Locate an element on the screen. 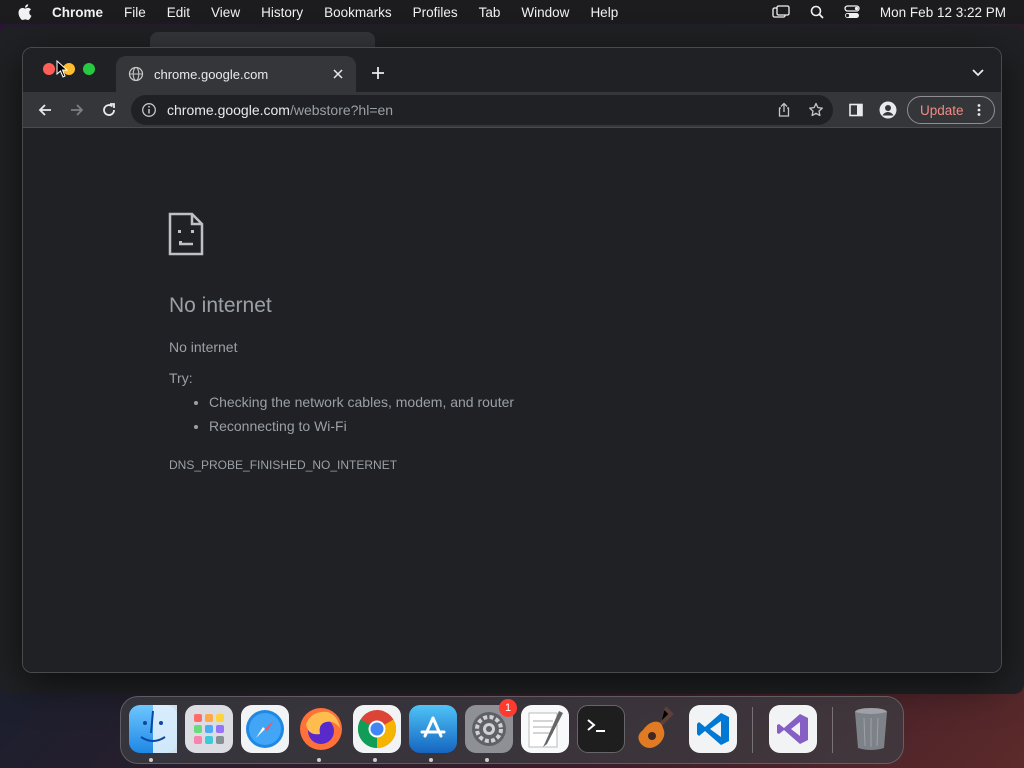 Image resolution: width=1024 pixels, height=768 pixels. bookmark-star-icon is located at coordinates (816, 110).